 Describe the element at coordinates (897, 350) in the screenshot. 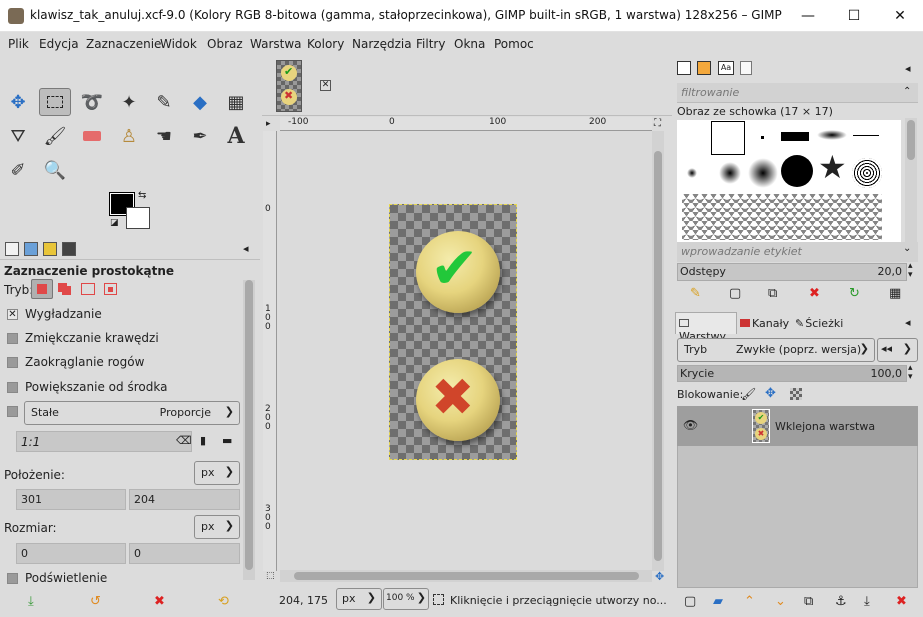

I see `layer-composite-combo: ◂◂ ❯` at that location.